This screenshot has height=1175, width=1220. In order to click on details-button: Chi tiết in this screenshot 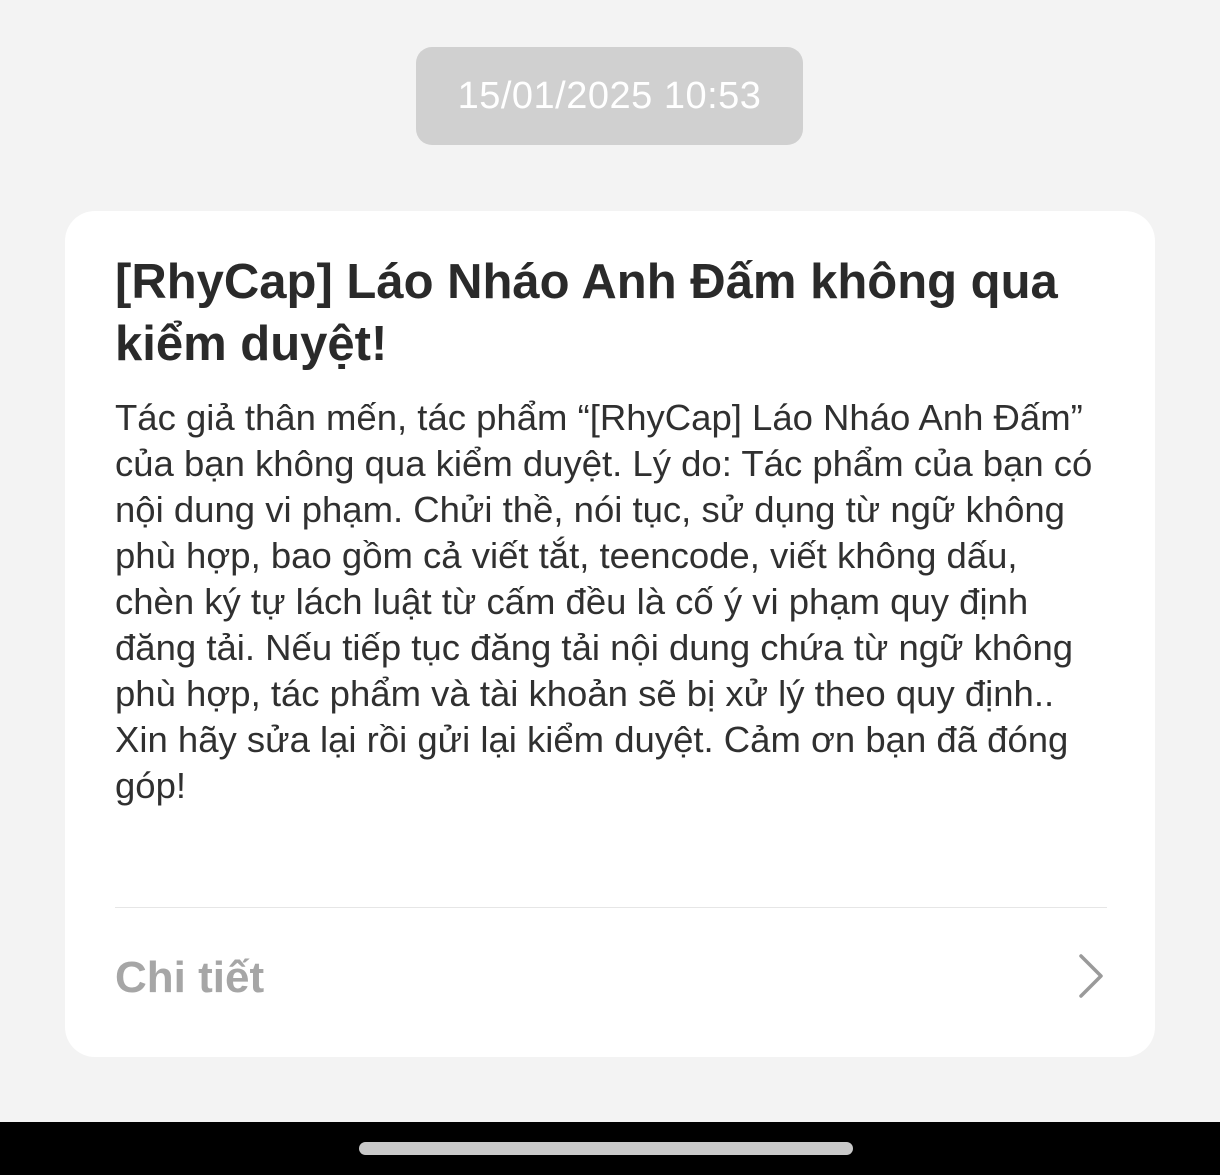, I will do `click(610, 978)`.